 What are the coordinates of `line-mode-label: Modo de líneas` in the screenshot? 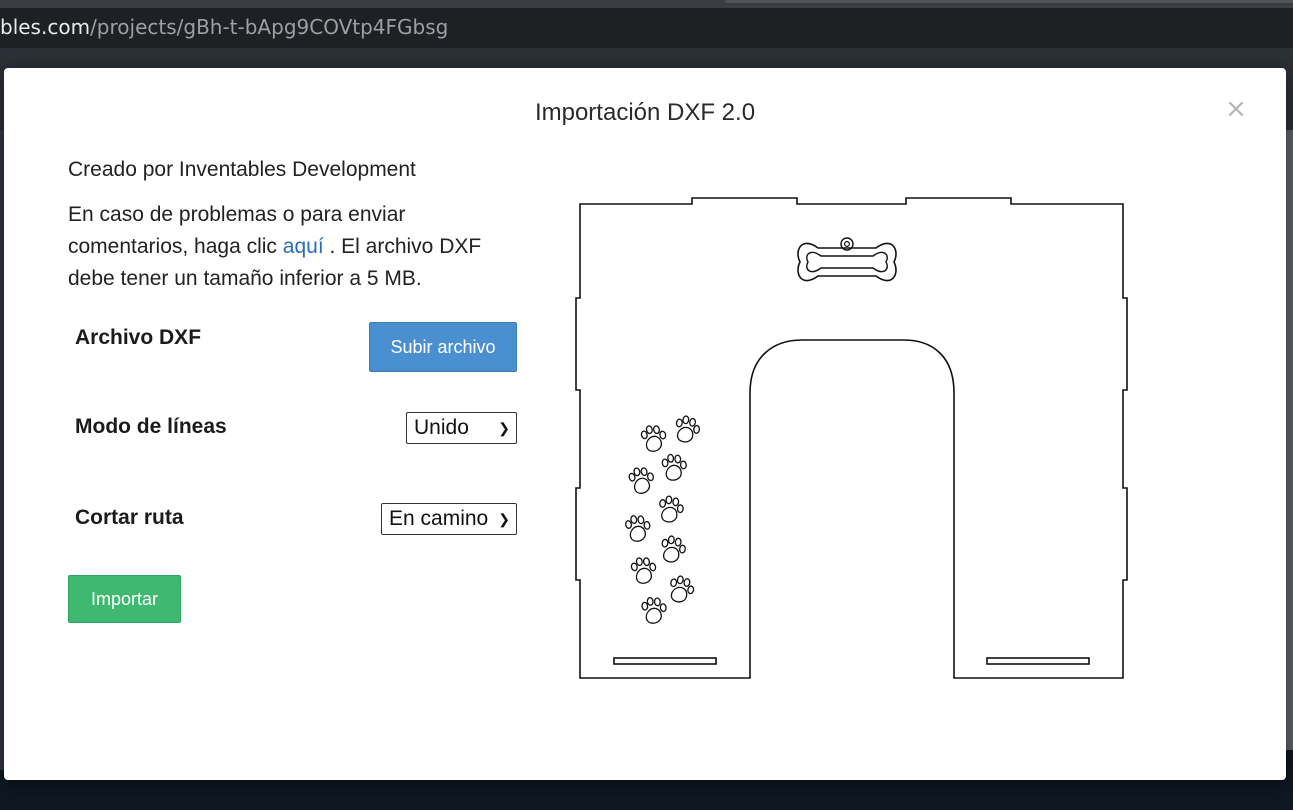 It's located at (151, 426).